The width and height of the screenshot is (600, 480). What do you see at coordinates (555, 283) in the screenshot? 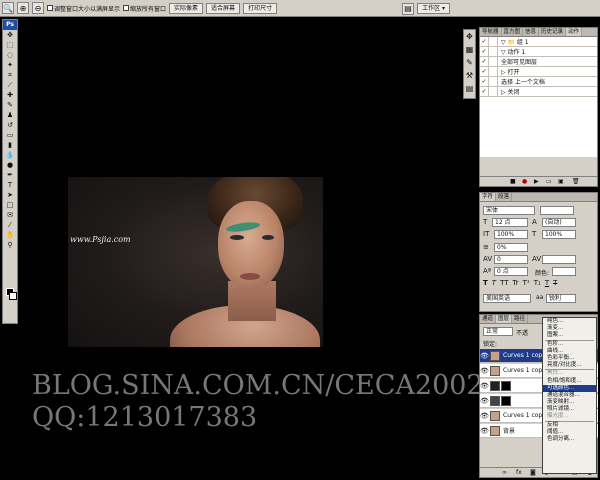
I see `strikethrough-button: T` at bounding box center [555, 283].